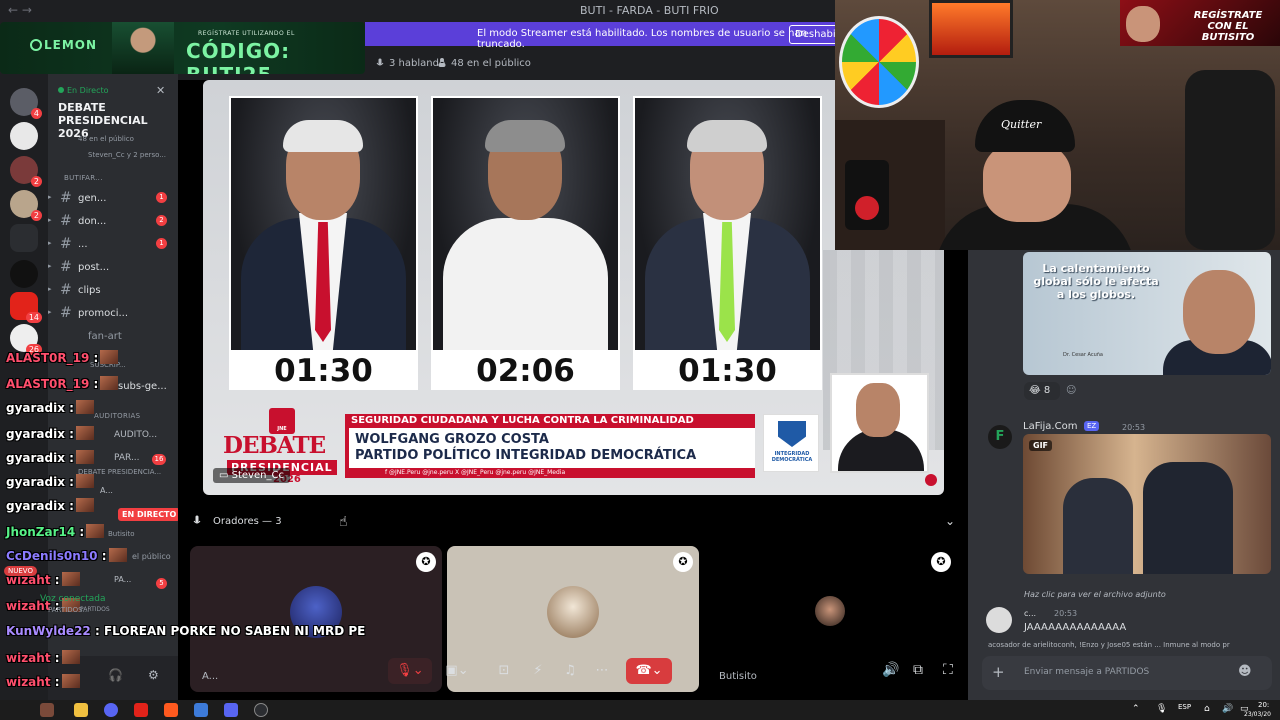 This screenshot has width=1280, height=720. Describe the element at coordinates (727, 243) in the screenshot. I see `candidate-panel: 01:30` at that location.